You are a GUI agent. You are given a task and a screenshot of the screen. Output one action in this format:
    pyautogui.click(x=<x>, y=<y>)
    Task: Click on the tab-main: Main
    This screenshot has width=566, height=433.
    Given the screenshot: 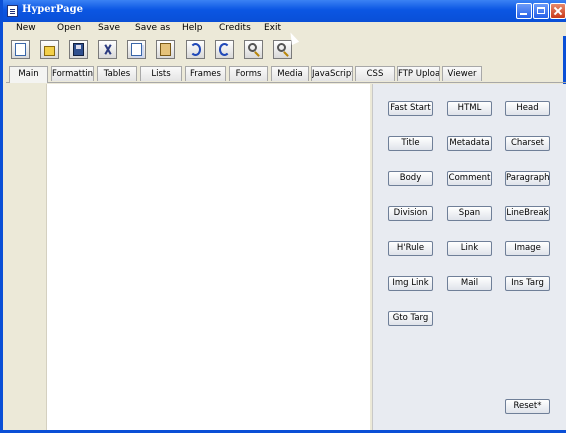 What is the action you would take?
    pyautogui.click(x=28, y=74)
    